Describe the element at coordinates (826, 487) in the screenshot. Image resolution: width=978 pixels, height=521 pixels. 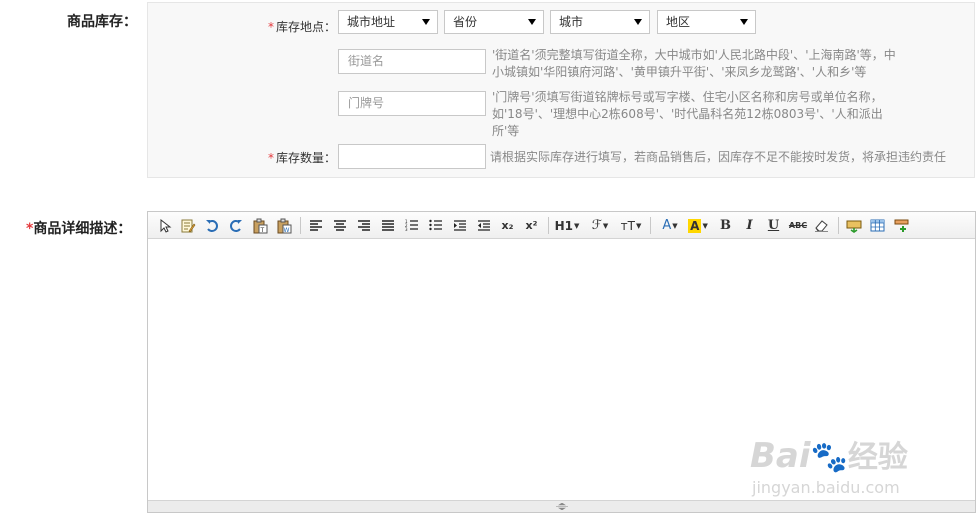
I see `baidu-watermark-url: jingyan.baidu.com` at that location.